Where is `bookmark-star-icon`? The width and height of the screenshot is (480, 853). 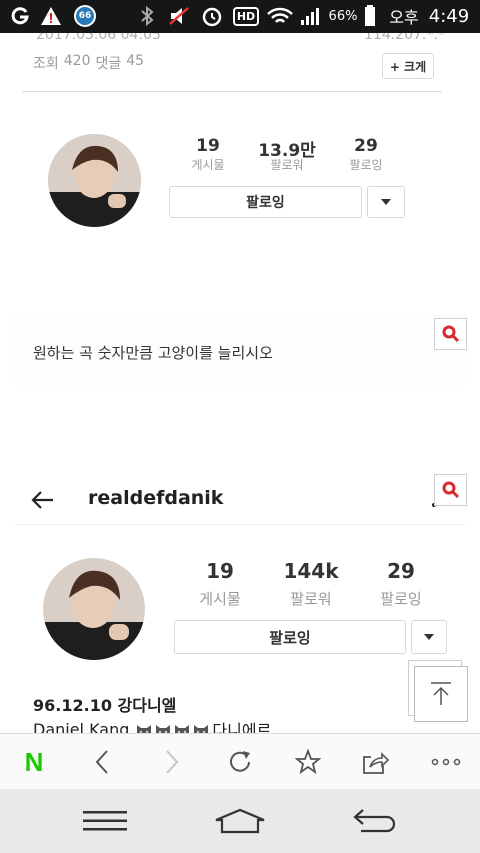
bookmark-star-icon is located at coordinates (308, 762).